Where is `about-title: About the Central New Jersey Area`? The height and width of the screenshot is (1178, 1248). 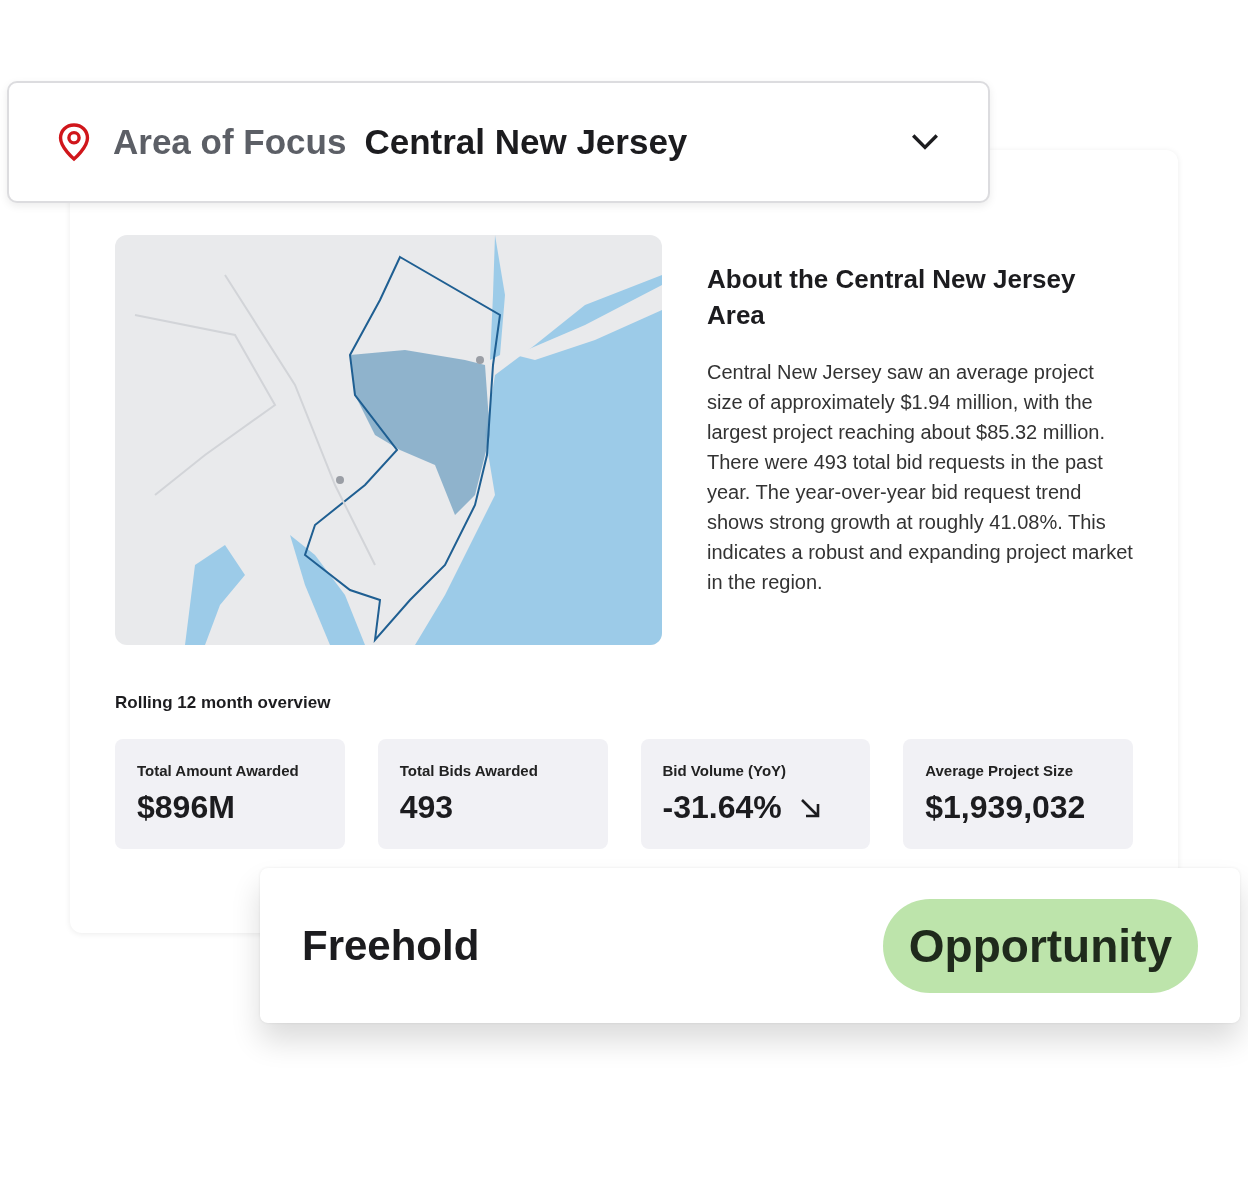
about-title: About the Central New Jersey Area is located at coordinates (892, 297).